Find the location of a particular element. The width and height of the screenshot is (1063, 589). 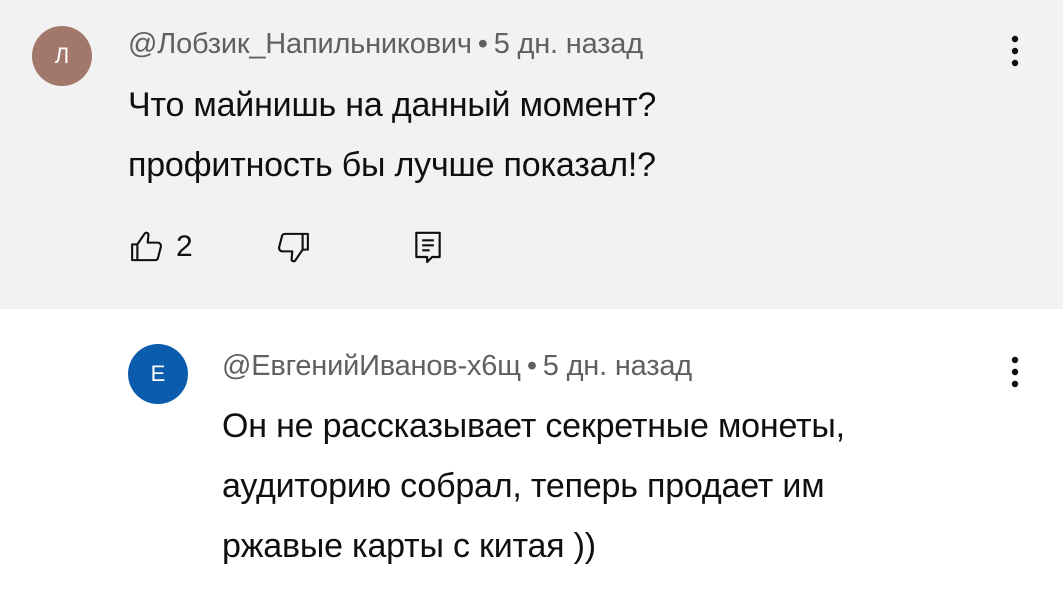

thumb-up-icon is located at coordinates (146, 246).